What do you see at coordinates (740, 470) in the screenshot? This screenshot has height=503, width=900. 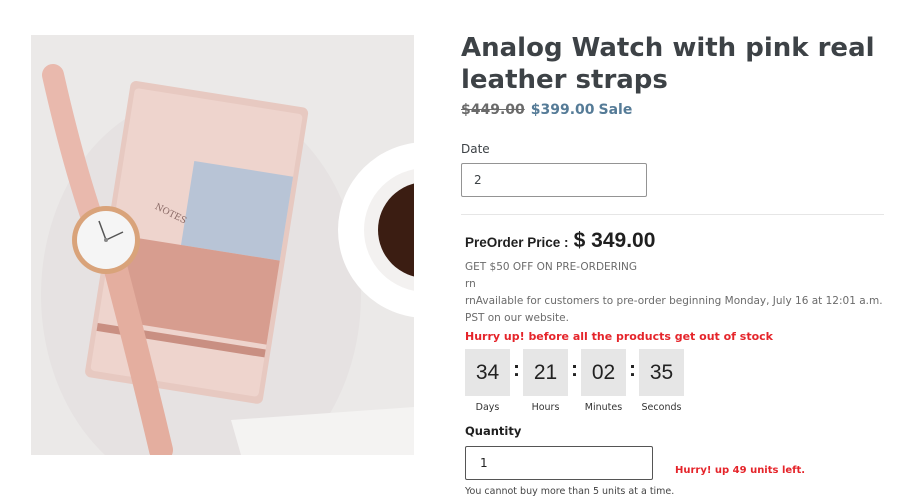 I see `units-left-warning: Hurry! up 49 units left.` at bounding box center [740, 470].